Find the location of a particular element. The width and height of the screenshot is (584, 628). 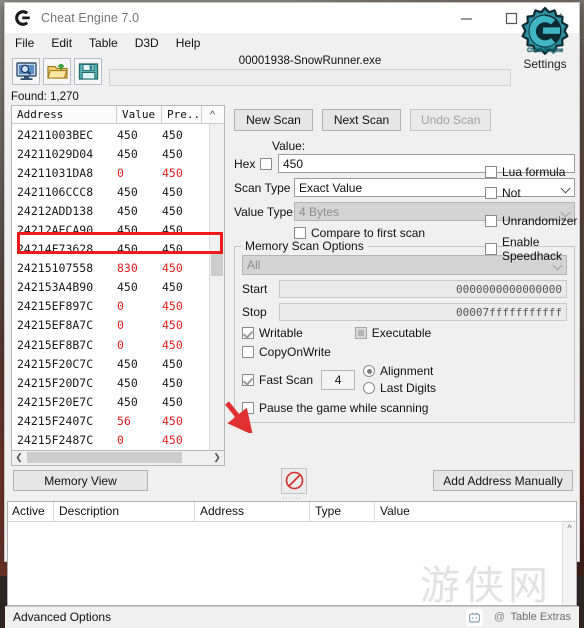

settings-block: Cheat Engine Settings is located at coordinates (545, 46).